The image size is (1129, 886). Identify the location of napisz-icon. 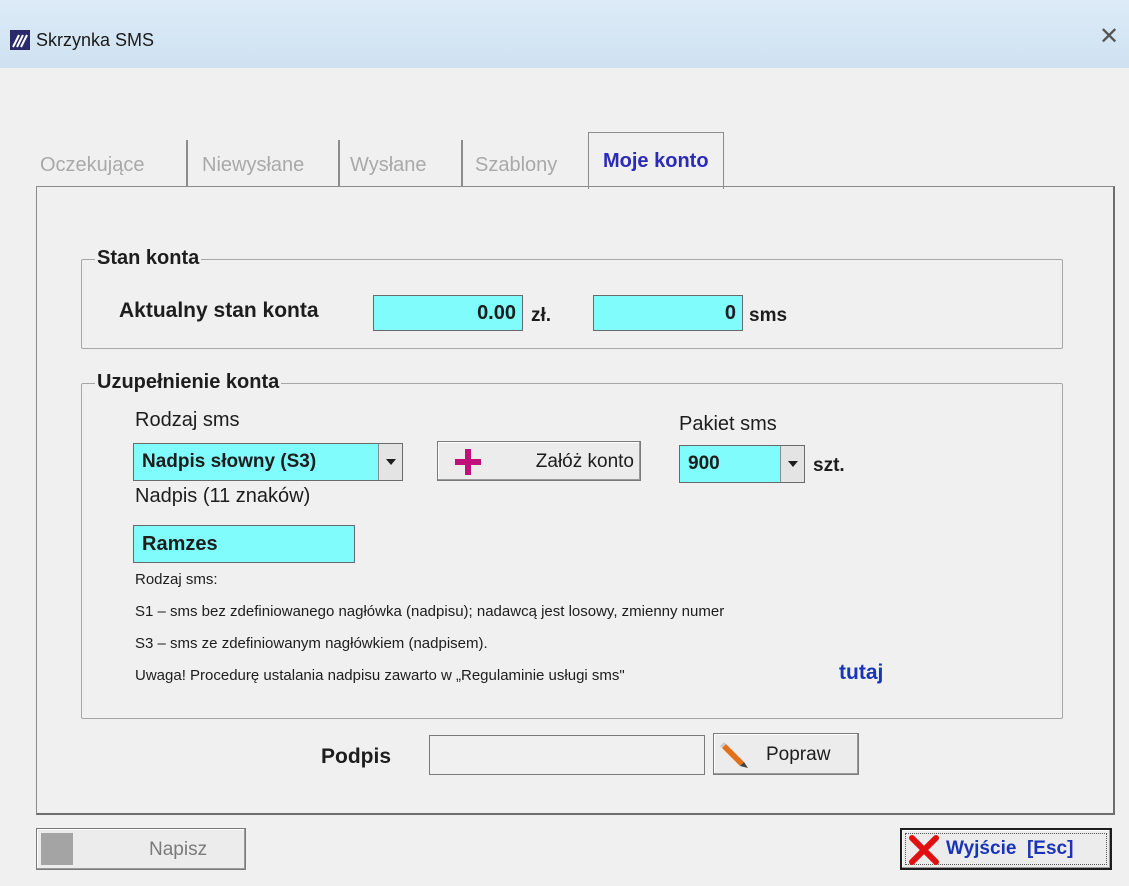
(57, 849).